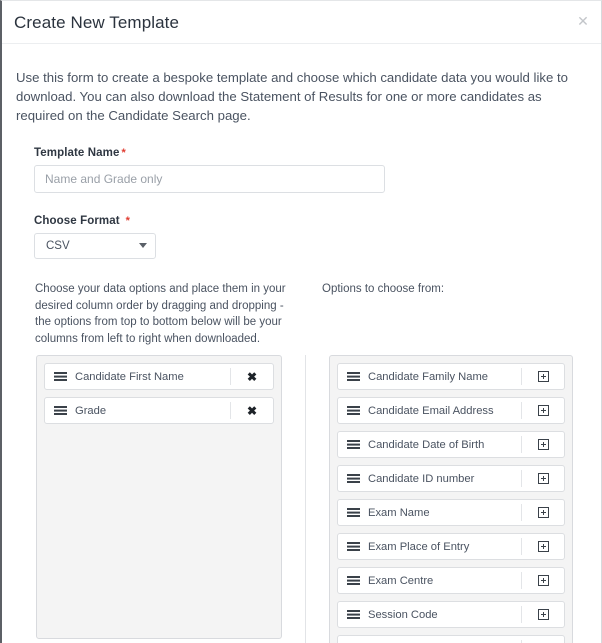  What do you see at coordinates (451, 639) in the screenshot?
I see `list-item: Date of Exam` at bounding box center [451, 639].